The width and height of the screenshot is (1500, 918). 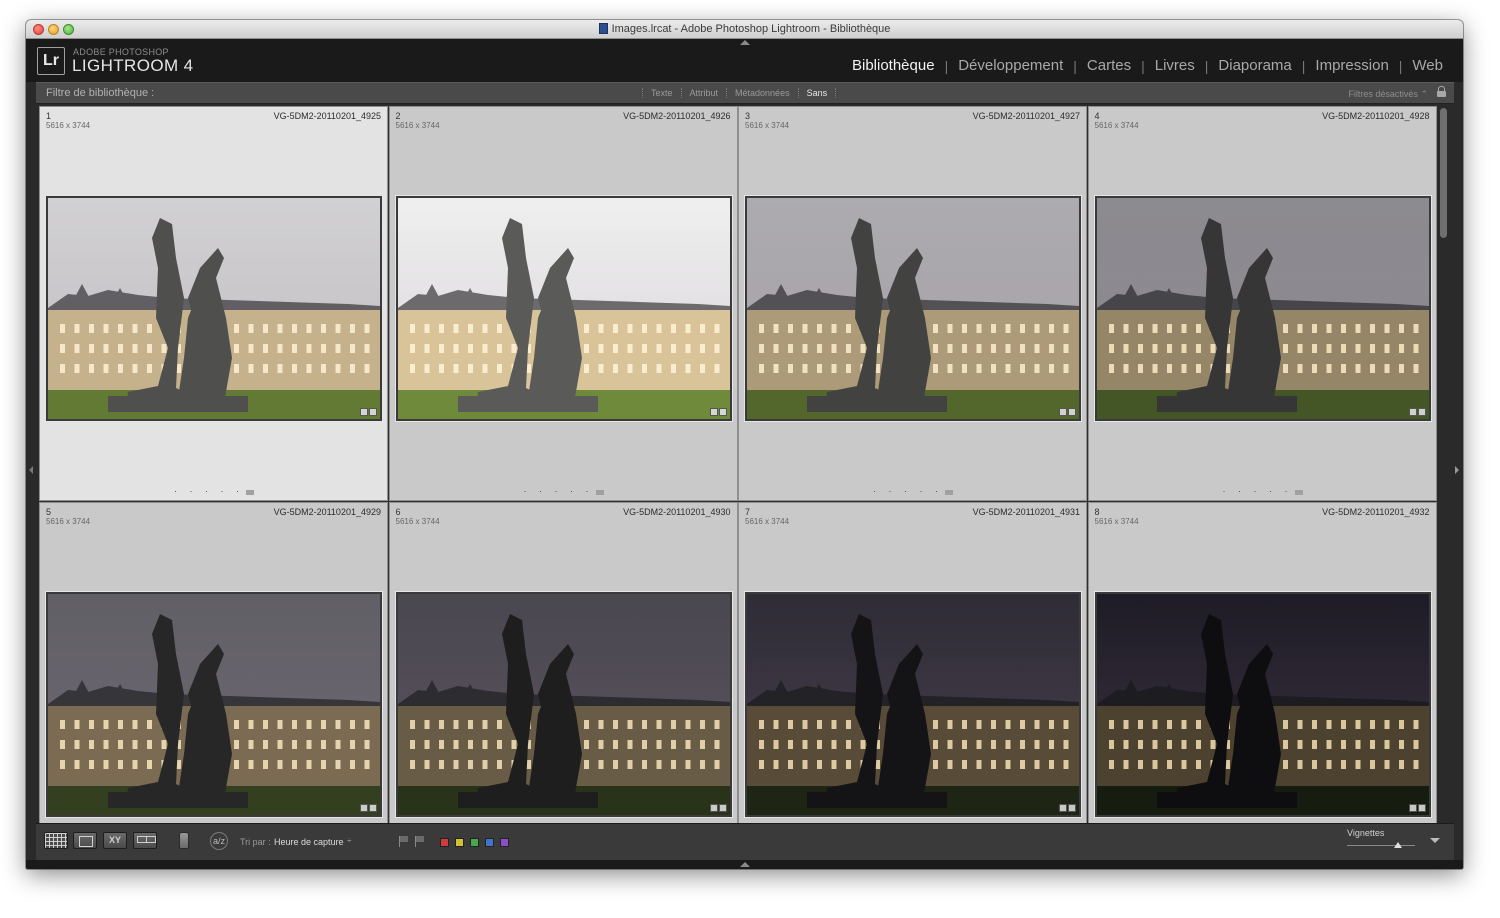 What do you see at coordinates (56, 840) in the screenshot?
I see `grid-view-icon` at bounding box center [56, 840].